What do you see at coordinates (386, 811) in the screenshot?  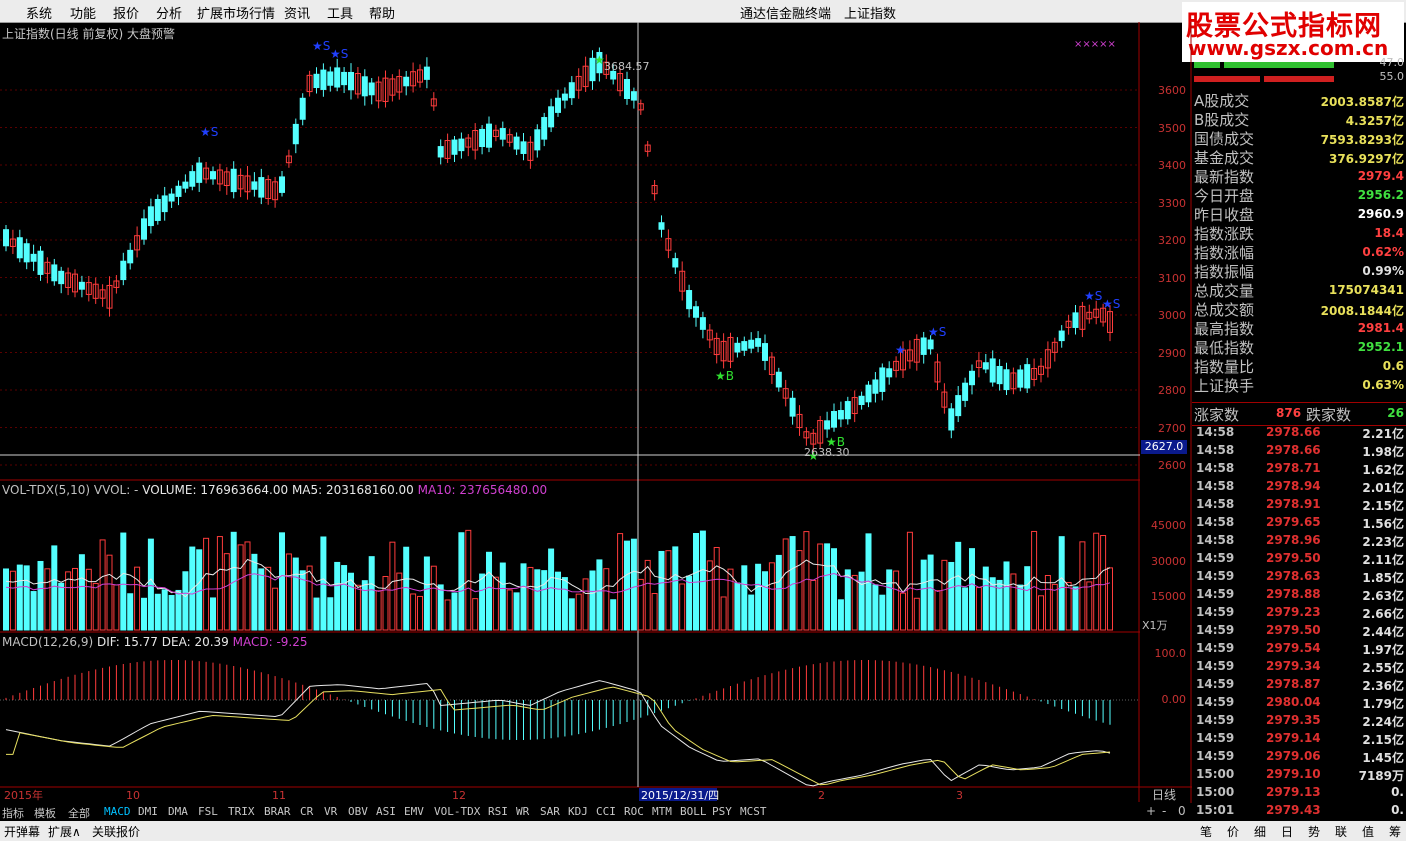 I see `tab-asi: ASI` at bounding box center [386, 811].